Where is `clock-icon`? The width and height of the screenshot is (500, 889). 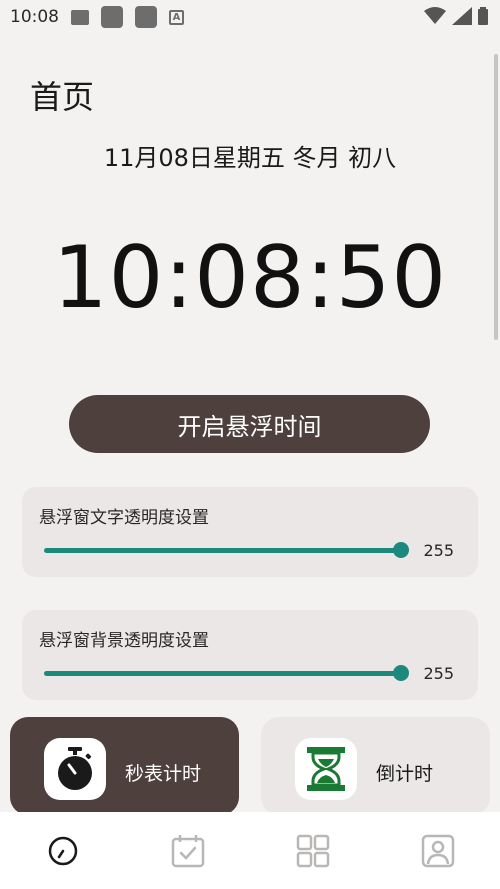
clock-icon is located at coordinates (62, 850).